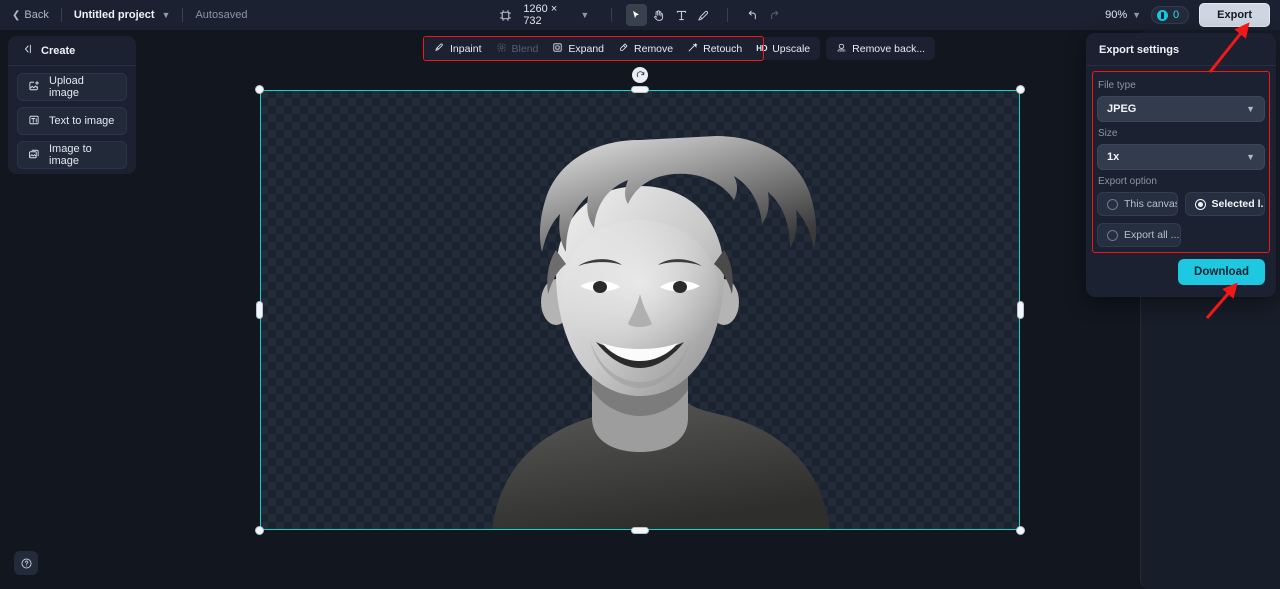 This screenshot has height=589, width=1280. Describe the element at coordinates (681, 15) in the screenshot. I see `text-tool` at that location.